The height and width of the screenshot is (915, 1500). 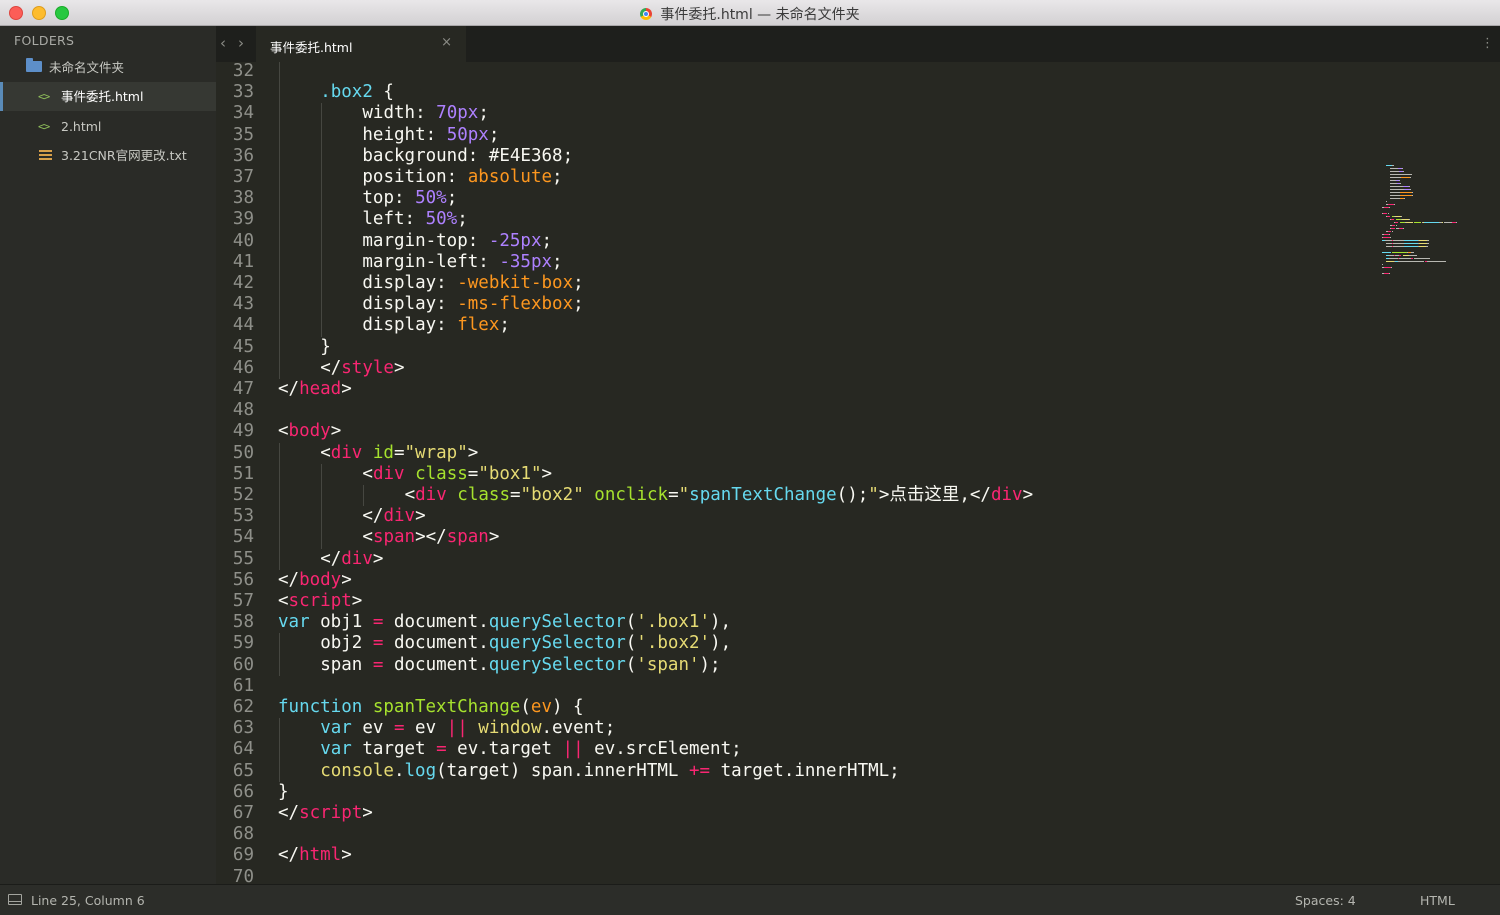 I want to click on code-token: (, so click(x=631, y=643).